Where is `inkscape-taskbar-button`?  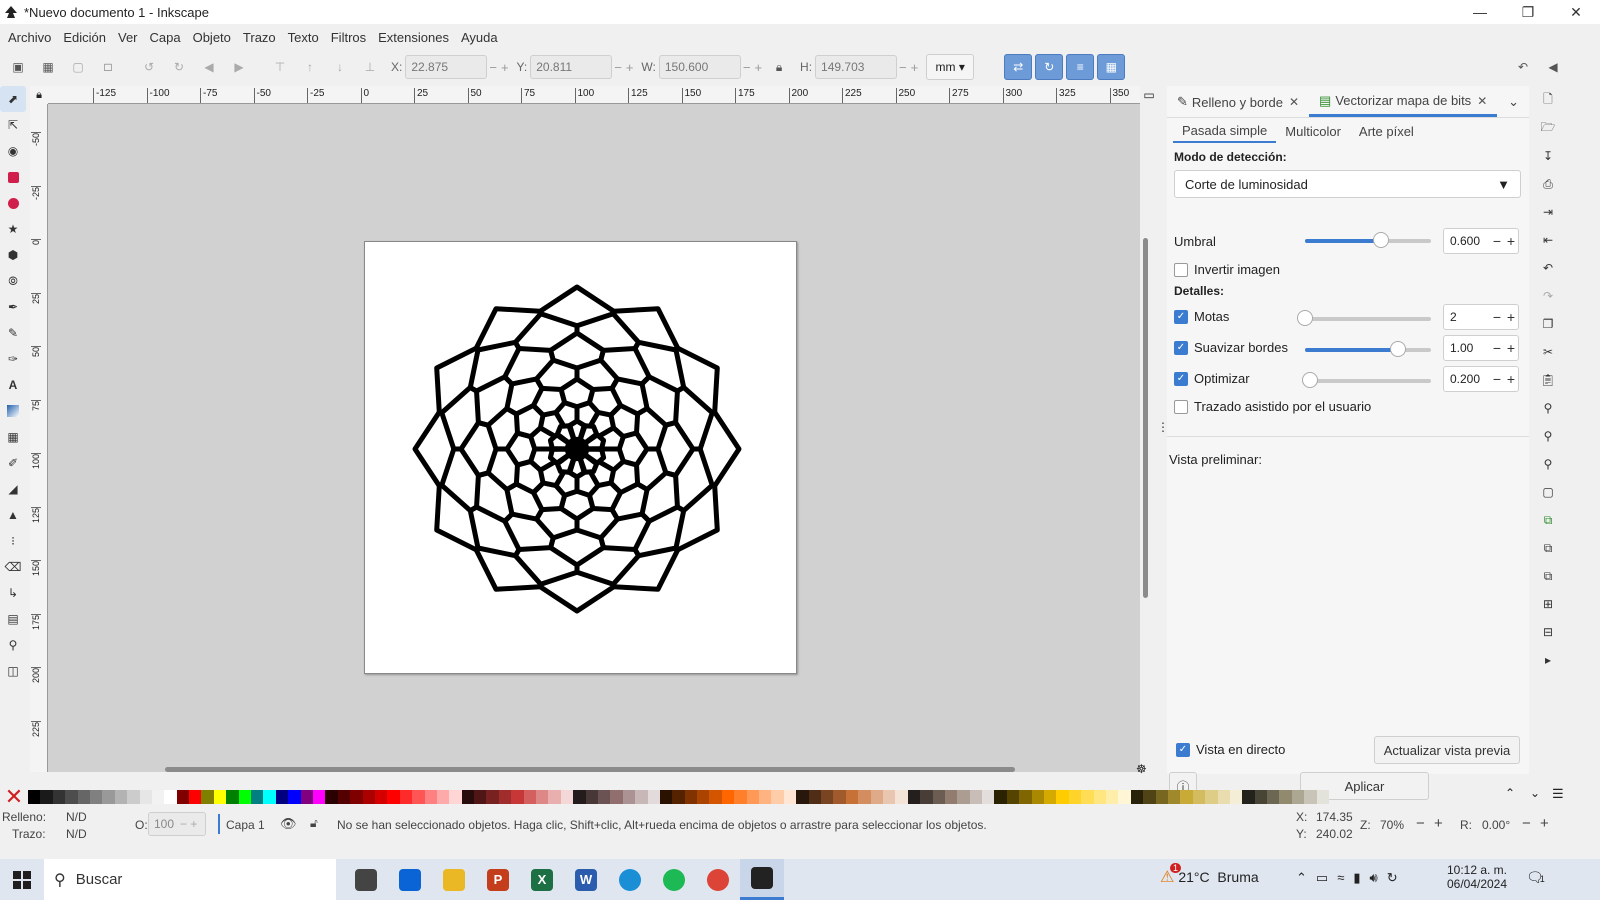
inkscape-taskbar-button is located at coordinates (762, 879).